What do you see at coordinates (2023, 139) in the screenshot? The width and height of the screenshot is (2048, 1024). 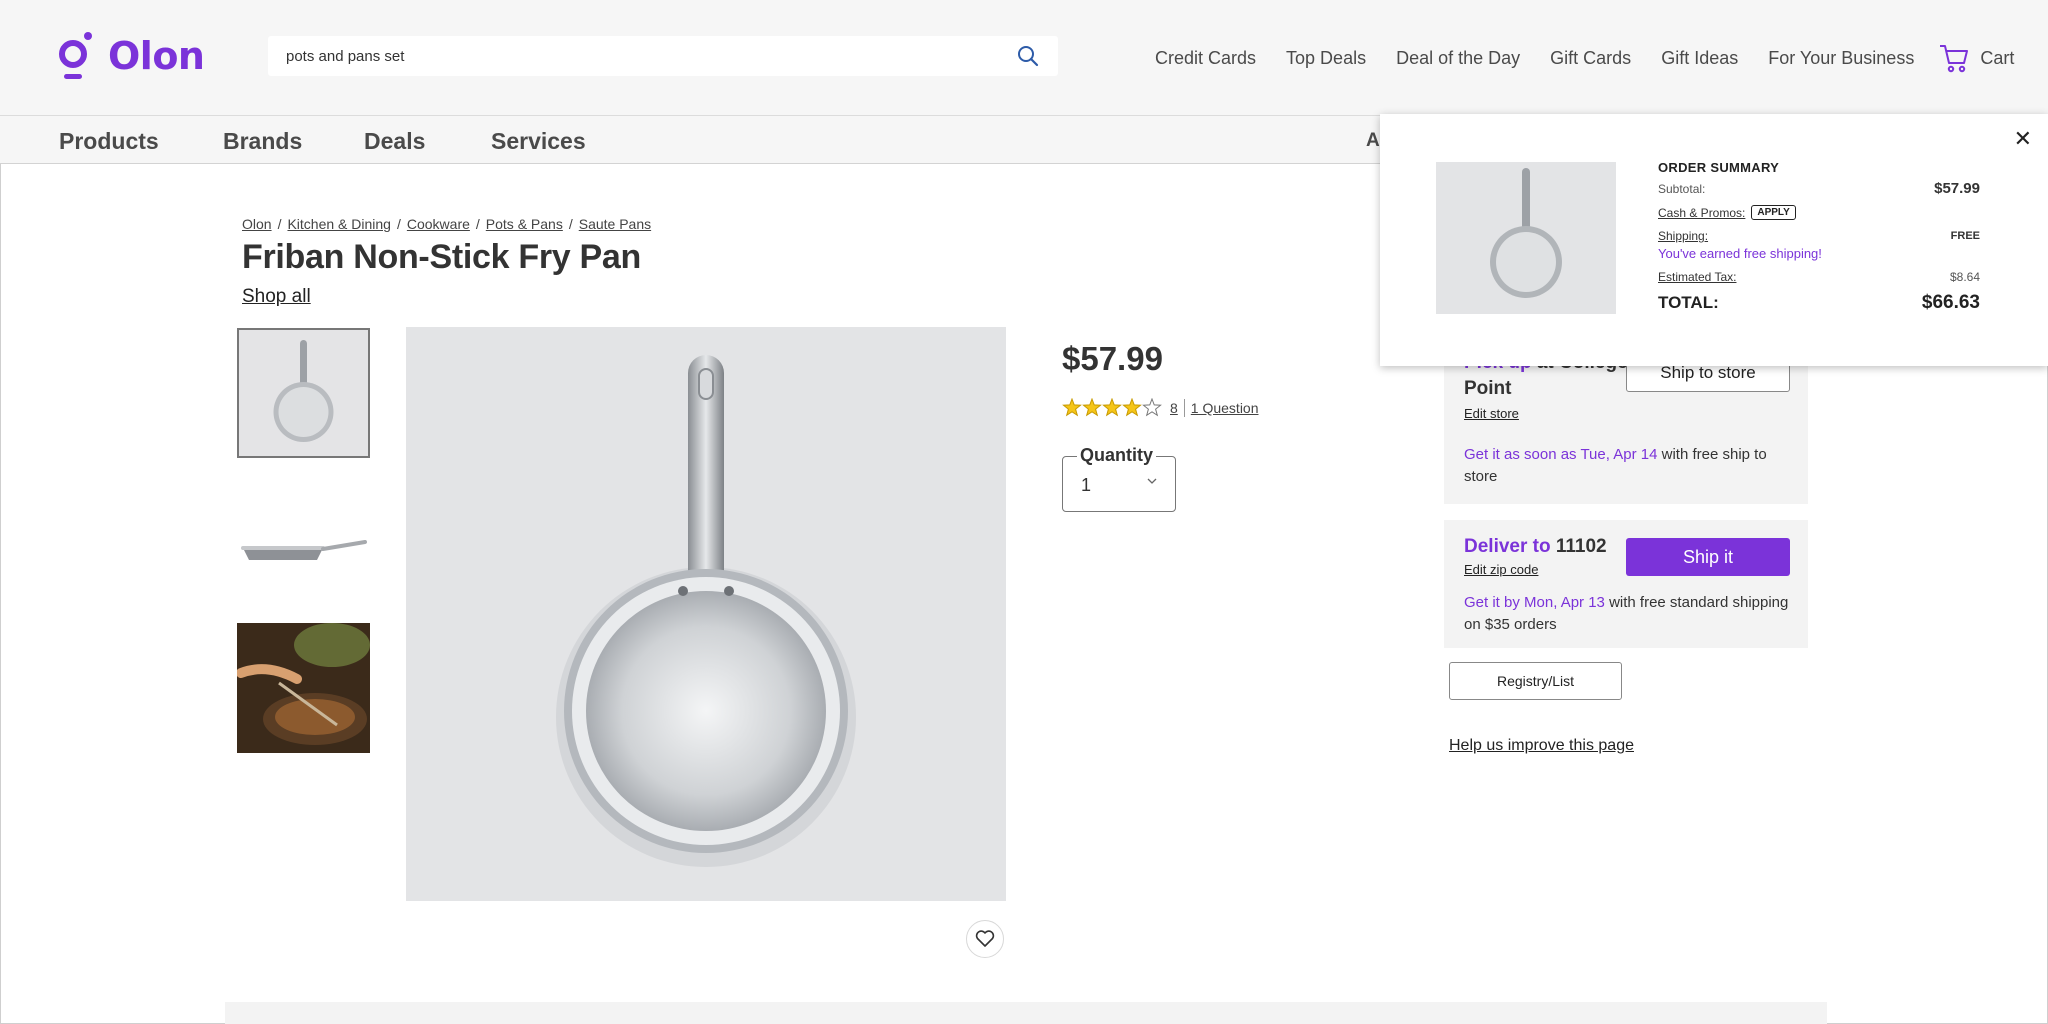 I see `close-icon: ✕` at bounding box center [2023, 139].